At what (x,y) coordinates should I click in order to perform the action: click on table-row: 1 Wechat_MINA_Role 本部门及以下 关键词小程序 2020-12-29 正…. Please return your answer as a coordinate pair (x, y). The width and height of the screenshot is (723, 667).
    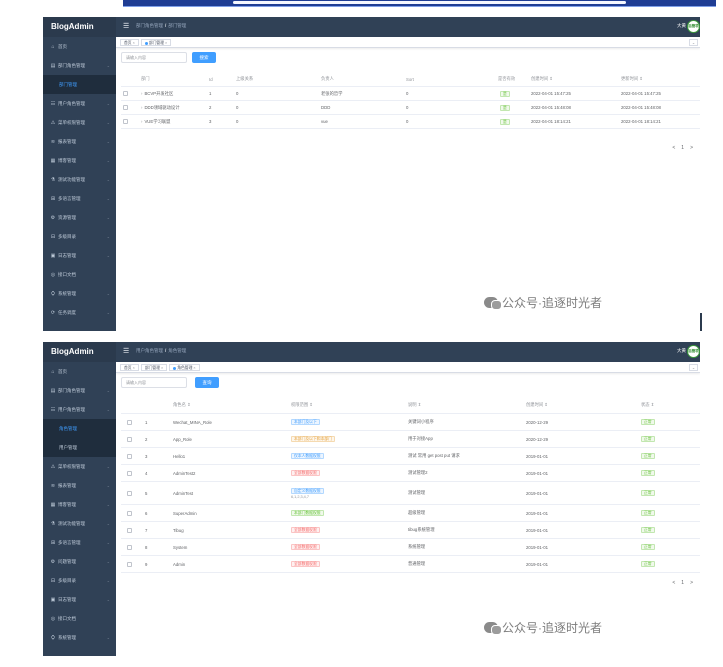
    Looking at the image, I should click on (410, 422).